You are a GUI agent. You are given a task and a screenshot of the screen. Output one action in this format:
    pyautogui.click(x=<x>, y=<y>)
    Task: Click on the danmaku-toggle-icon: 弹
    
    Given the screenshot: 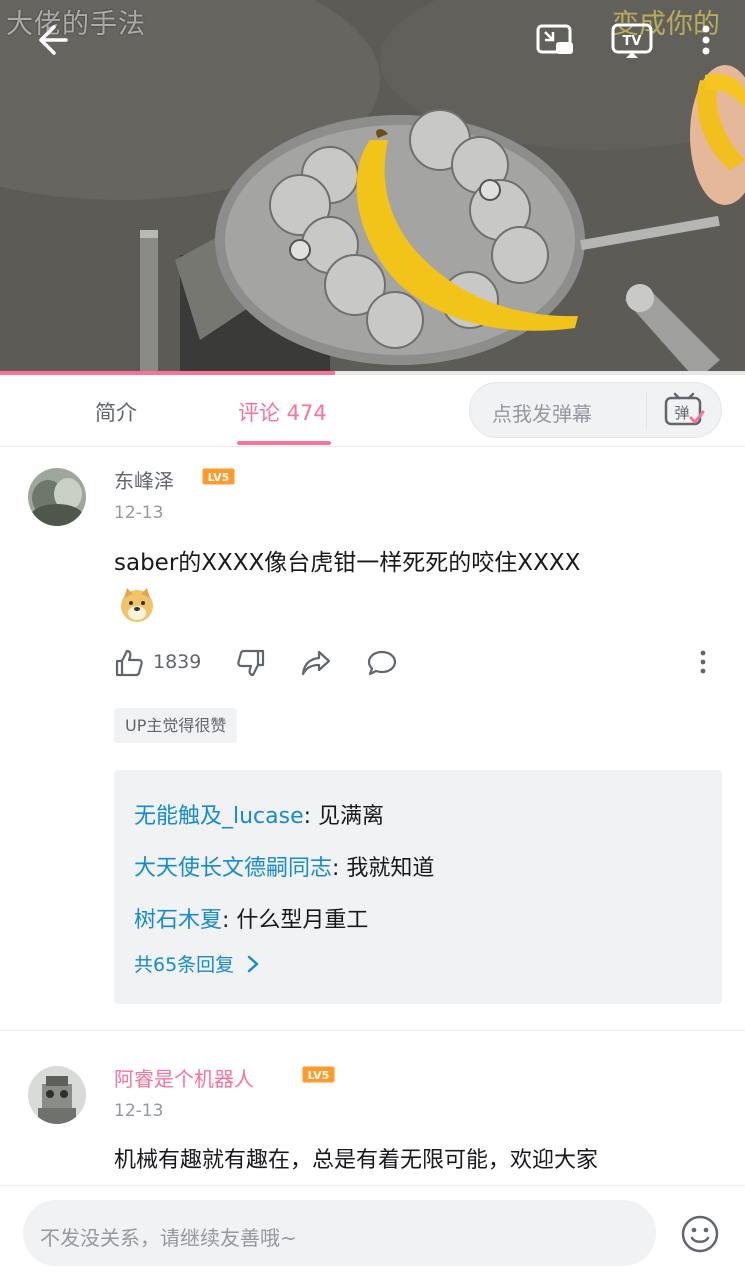 What is the action you would take?
    pyautogui.click(x=684, y=411)
    